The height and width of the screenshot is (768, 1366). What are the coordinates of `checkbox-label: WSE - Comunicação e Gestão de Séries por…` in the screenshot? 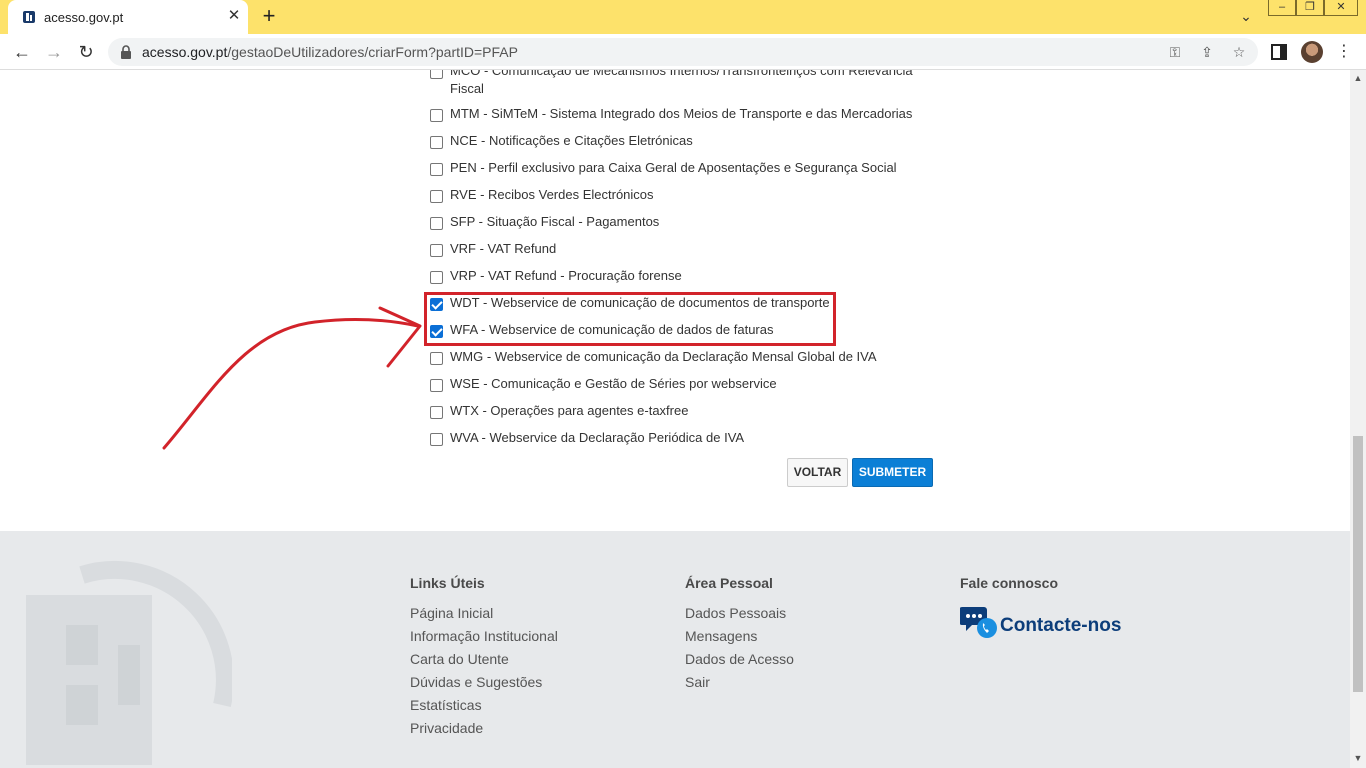 It's located at (613, 383).